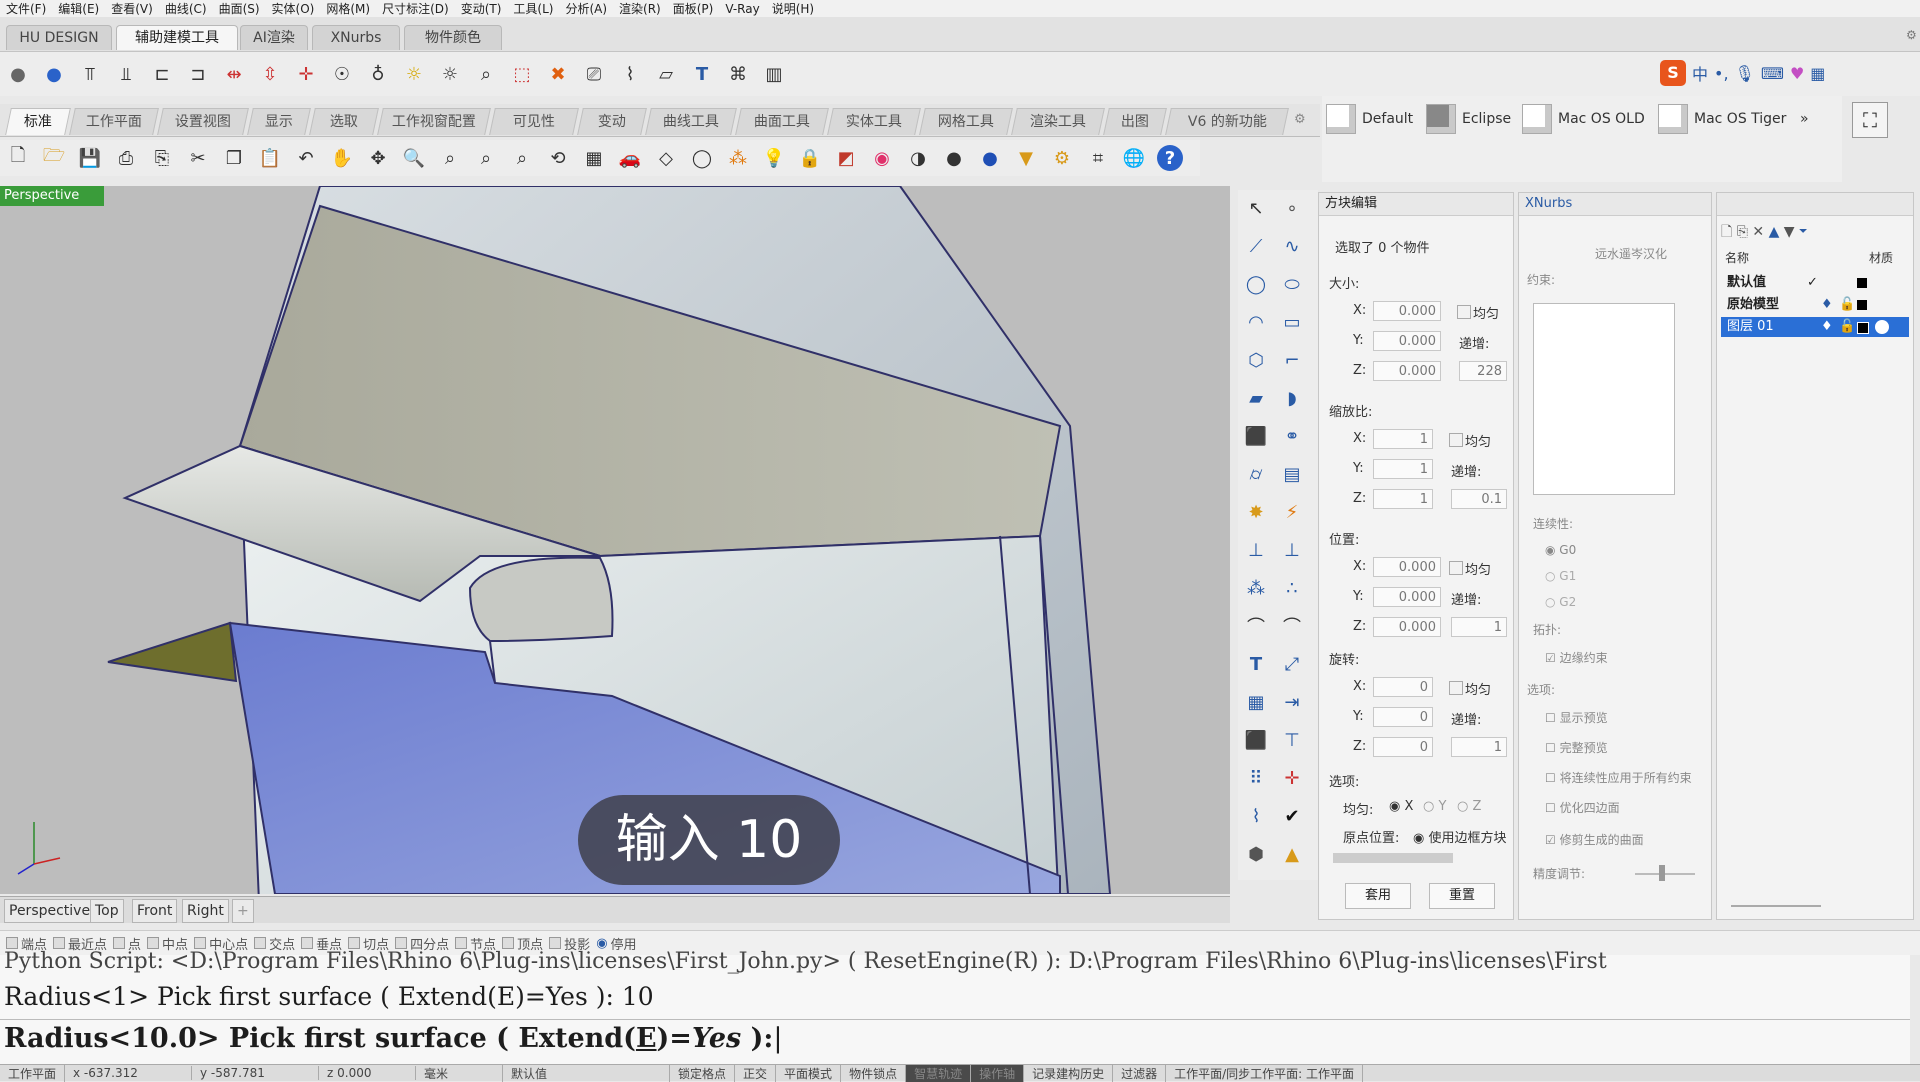  What do you see at coordinates (1847, 327) in the screenshot?
I see `layer-lock-icon: 🔓` at bounding box center [1847, 327].